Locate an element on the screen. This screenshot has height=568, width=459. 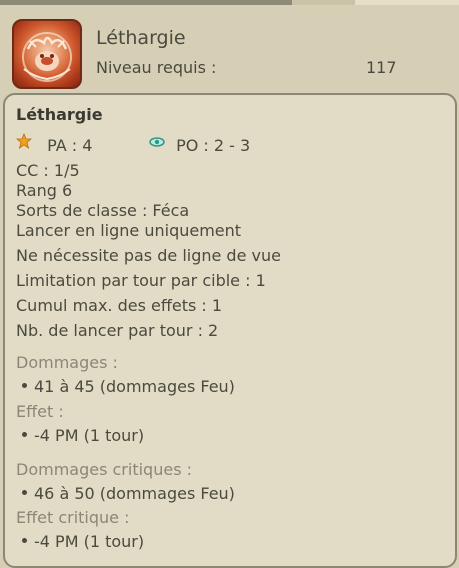
critical-effect-value: -4 PM (1 tour) is located at coordinates (89, 541).